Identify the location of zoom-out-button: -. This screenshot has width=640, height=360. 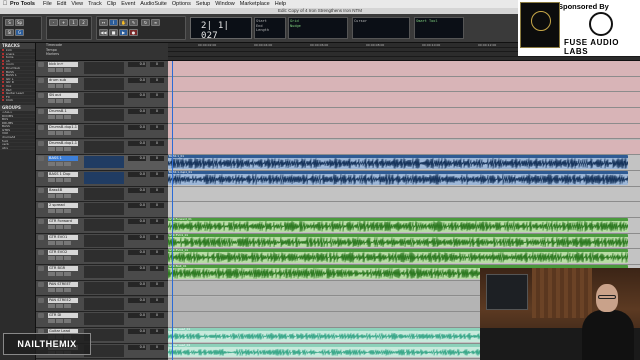
(53, 22).